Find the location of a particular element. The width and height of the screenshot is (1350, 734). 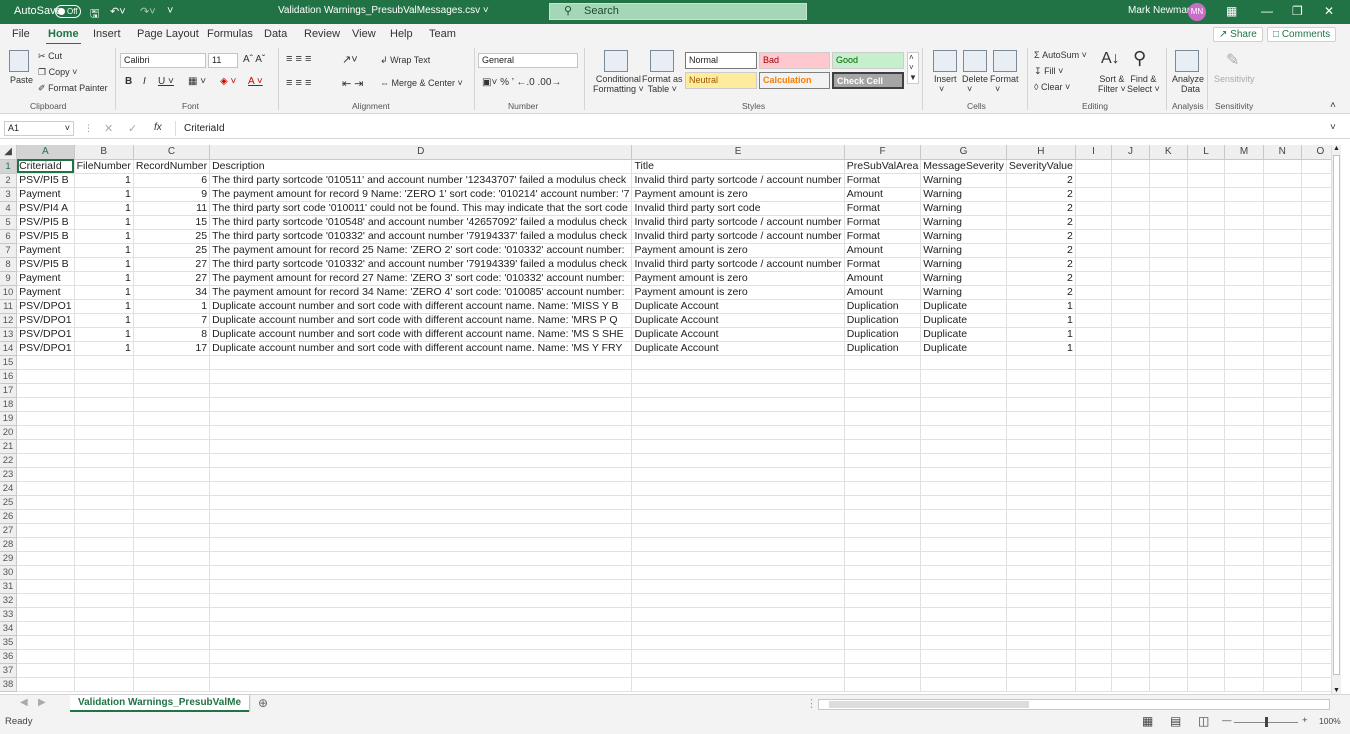

cell-a7: Payment is located at coordinates (45, 250).